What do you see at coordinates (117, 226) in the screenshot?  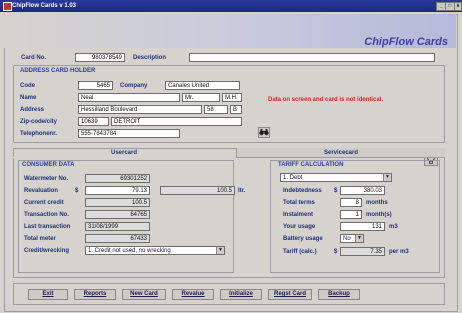 I see `last-transaction-field: 31/08/1999` at bounding box center [117, 226].